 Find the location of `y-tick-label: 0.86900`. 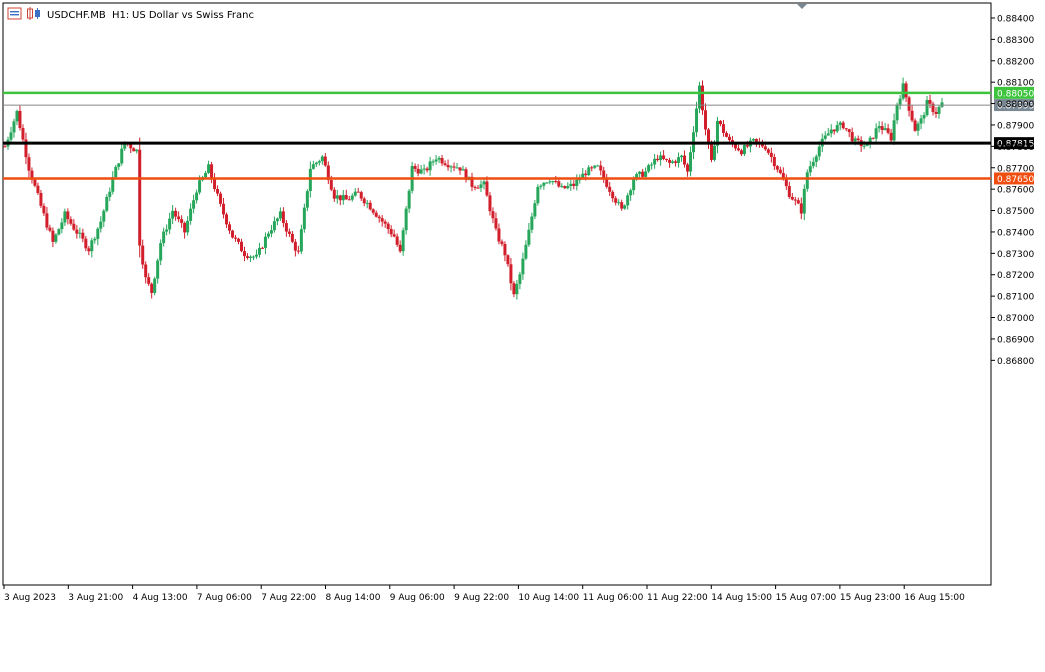

y-tick-label: 0.86900 is located at coordinates (1015, 340).